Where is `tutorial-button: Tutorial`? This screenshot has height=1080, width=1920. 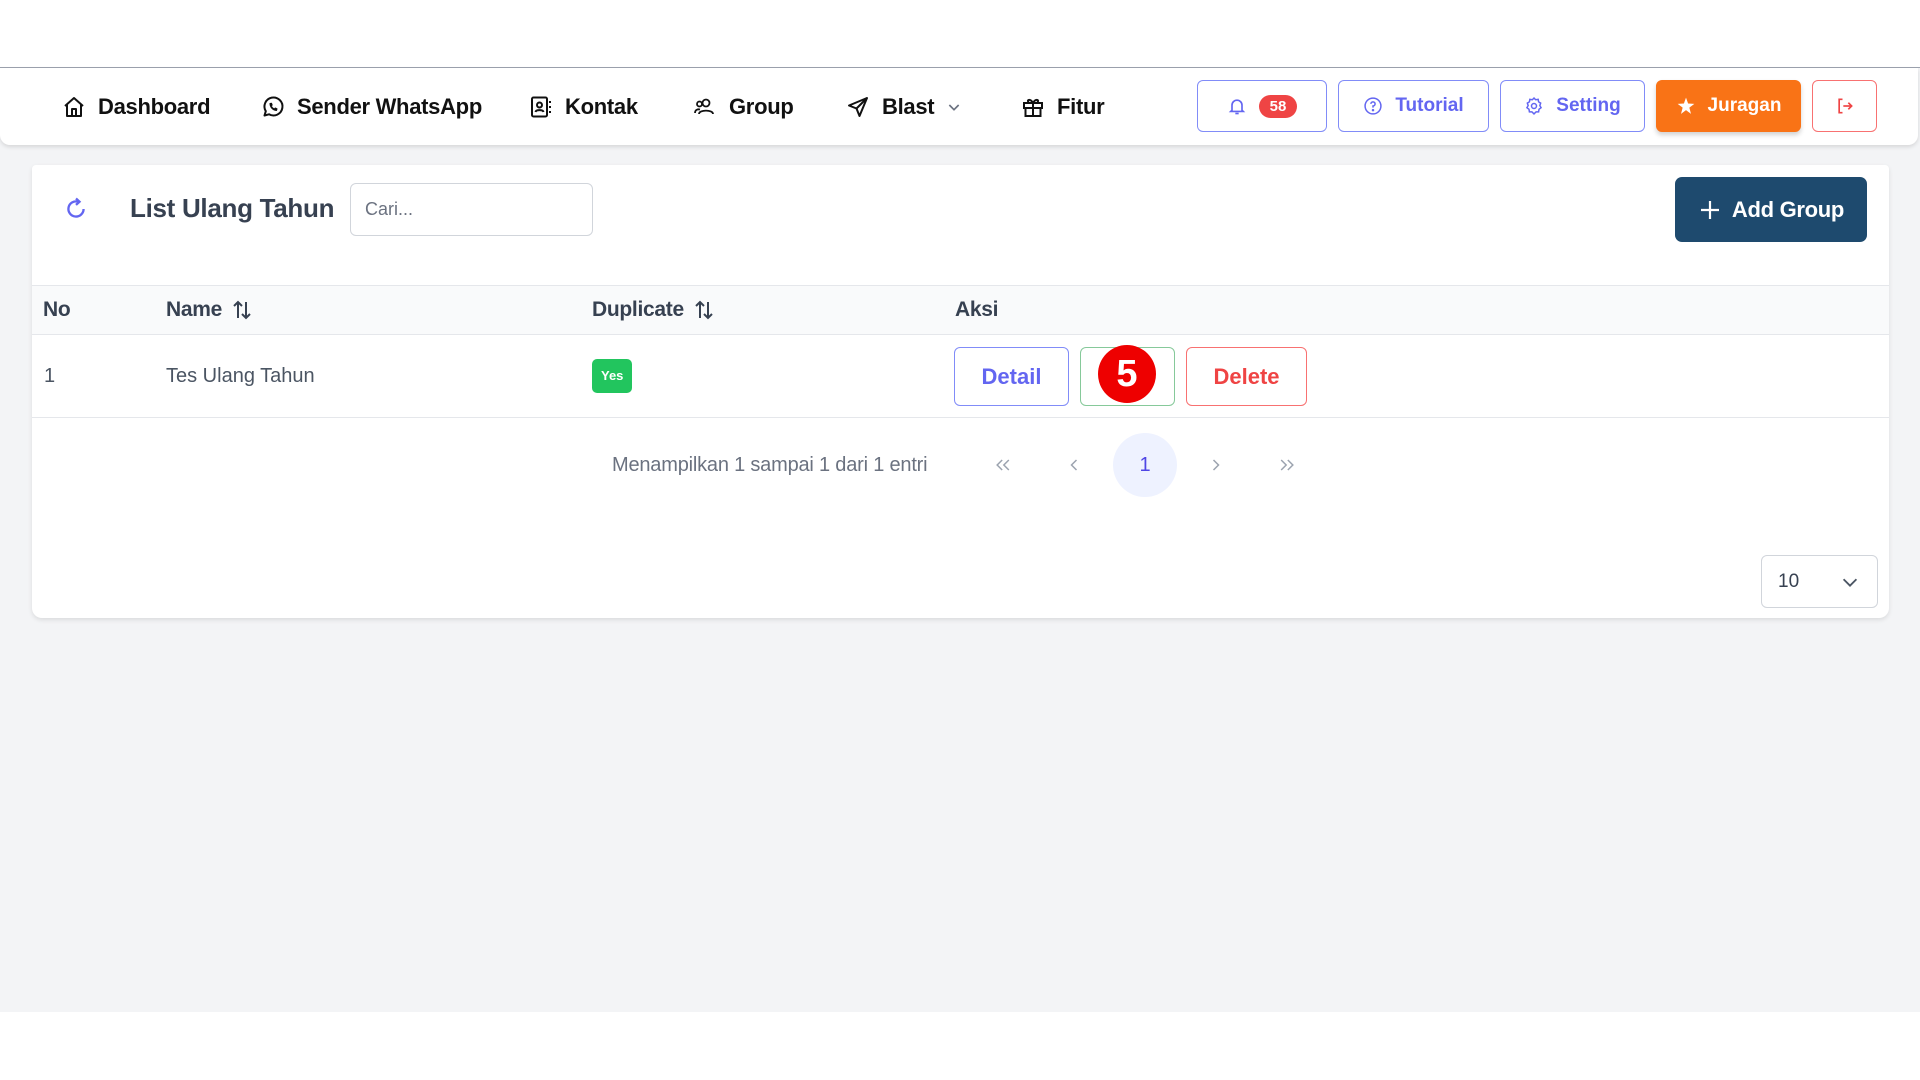 tutorial-button: Tutorial is located at coordinates (1413, 106).